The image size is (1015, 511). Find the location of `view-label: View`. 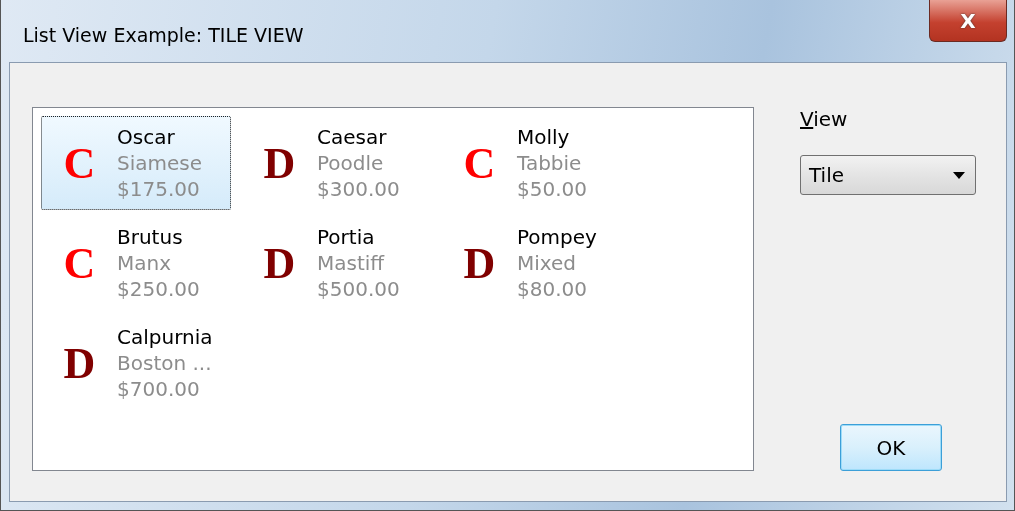

view-label: View is located at coordinates (824, 119).